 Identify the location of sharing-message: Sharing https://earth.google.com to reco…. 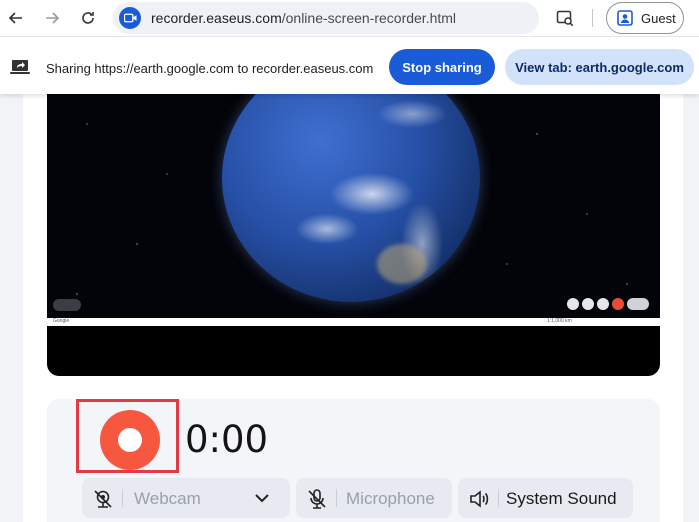
(210, 68).